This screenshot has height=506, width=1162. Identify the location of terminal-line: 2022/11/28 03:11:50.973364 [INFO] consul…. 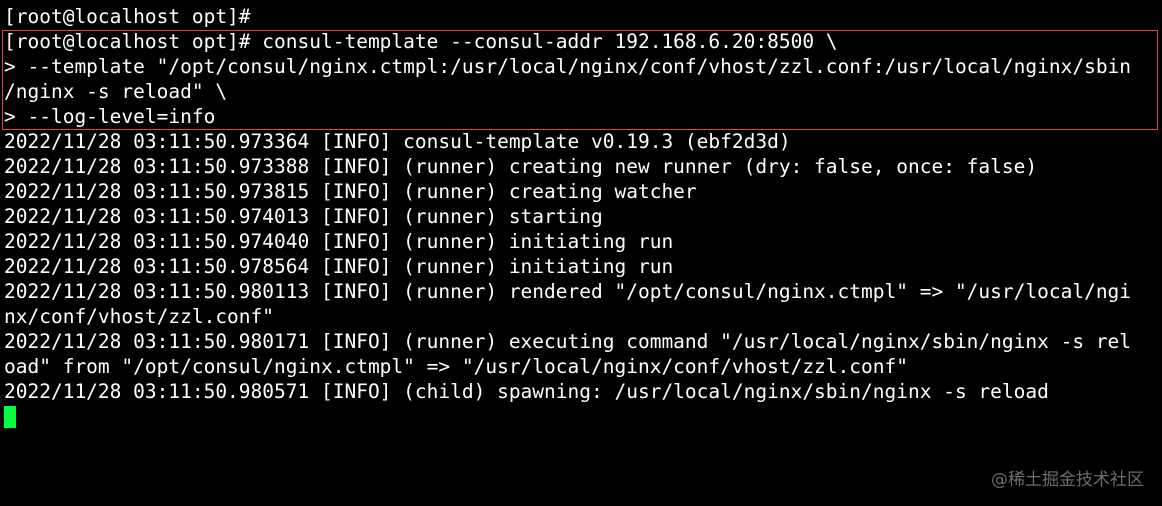
(397, 141).